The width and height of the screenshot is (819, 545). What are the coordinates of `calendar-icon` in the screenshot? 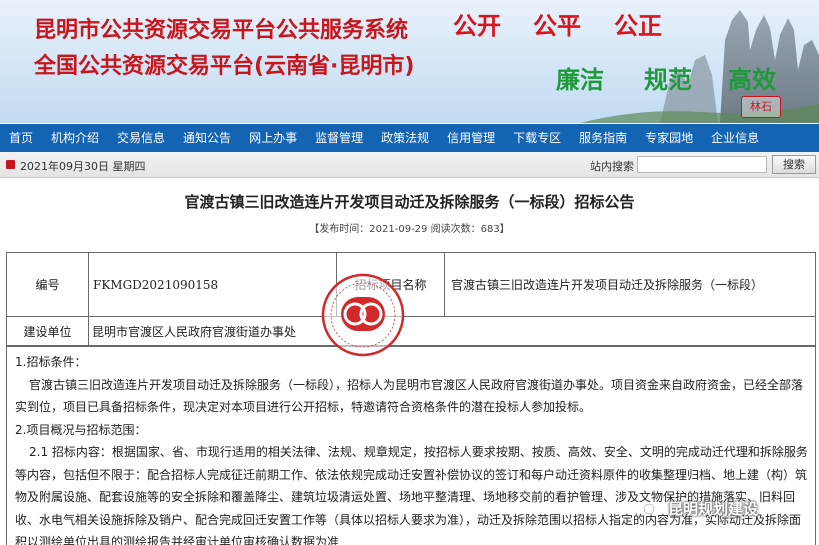 It's located at (10, 164).